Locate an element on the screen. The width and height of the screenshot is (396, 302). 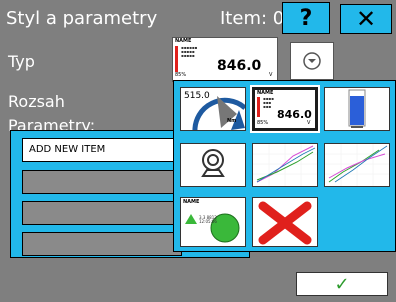
typ-dropdown-button is located at coordinates (312, 61).